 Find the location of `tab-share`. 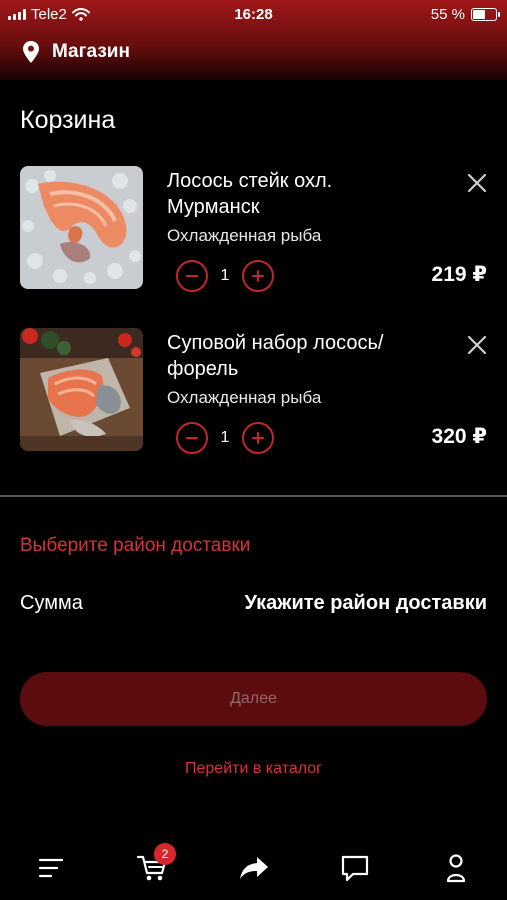

tab-share is located at coordinates (254, 868).